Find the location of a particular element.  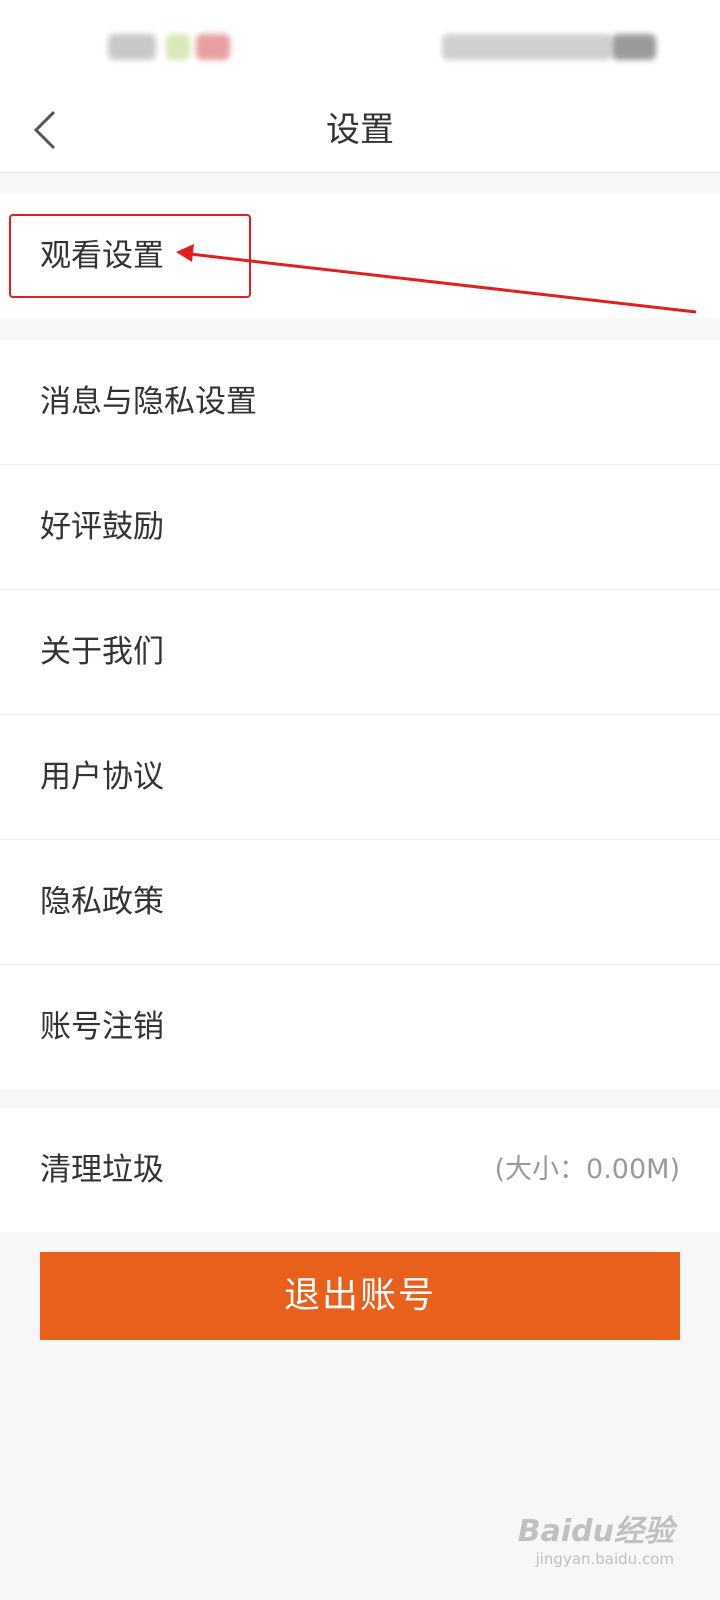

watermark: Baidu经验 jingyan.baidu.com is located at coordinates (596, 1537).